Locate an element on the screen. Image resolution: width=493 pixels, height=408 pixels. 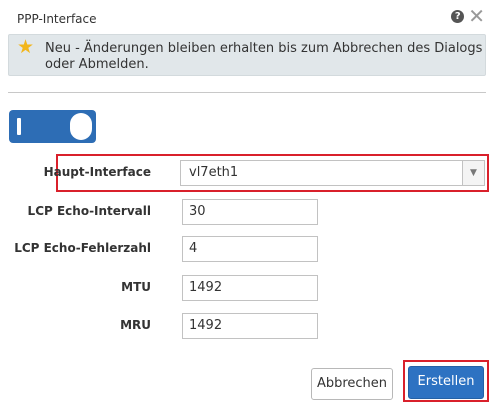
create-button: Erstellen is located at coordinates (446, 382).